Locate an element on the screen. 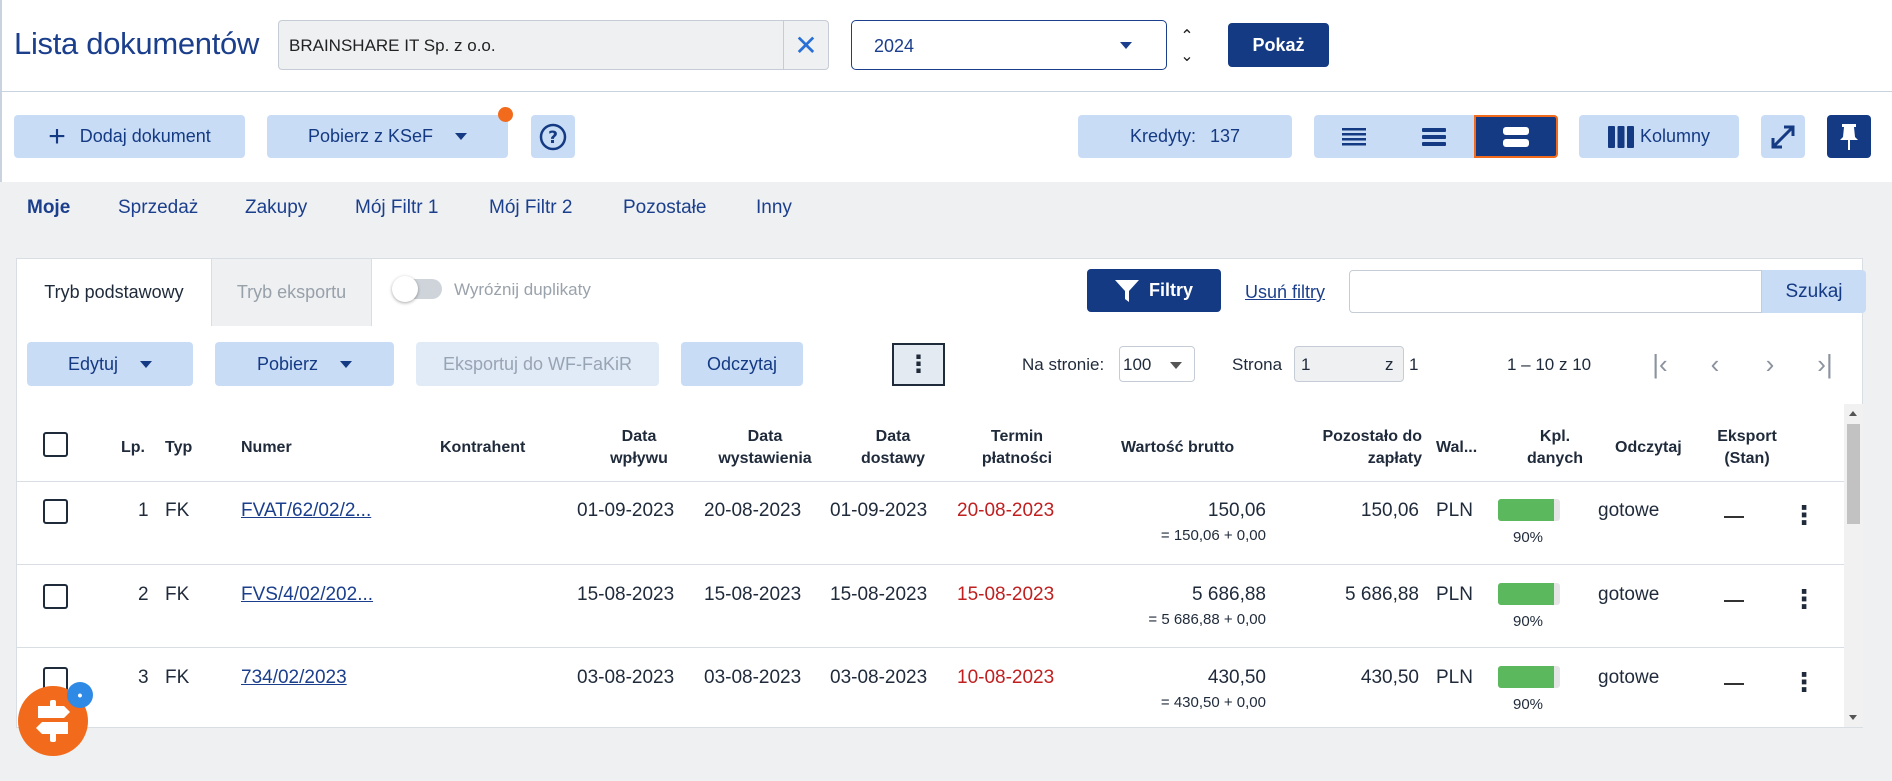  credits-display: Kredyty: 137 is located at coordinates (1185, 136).